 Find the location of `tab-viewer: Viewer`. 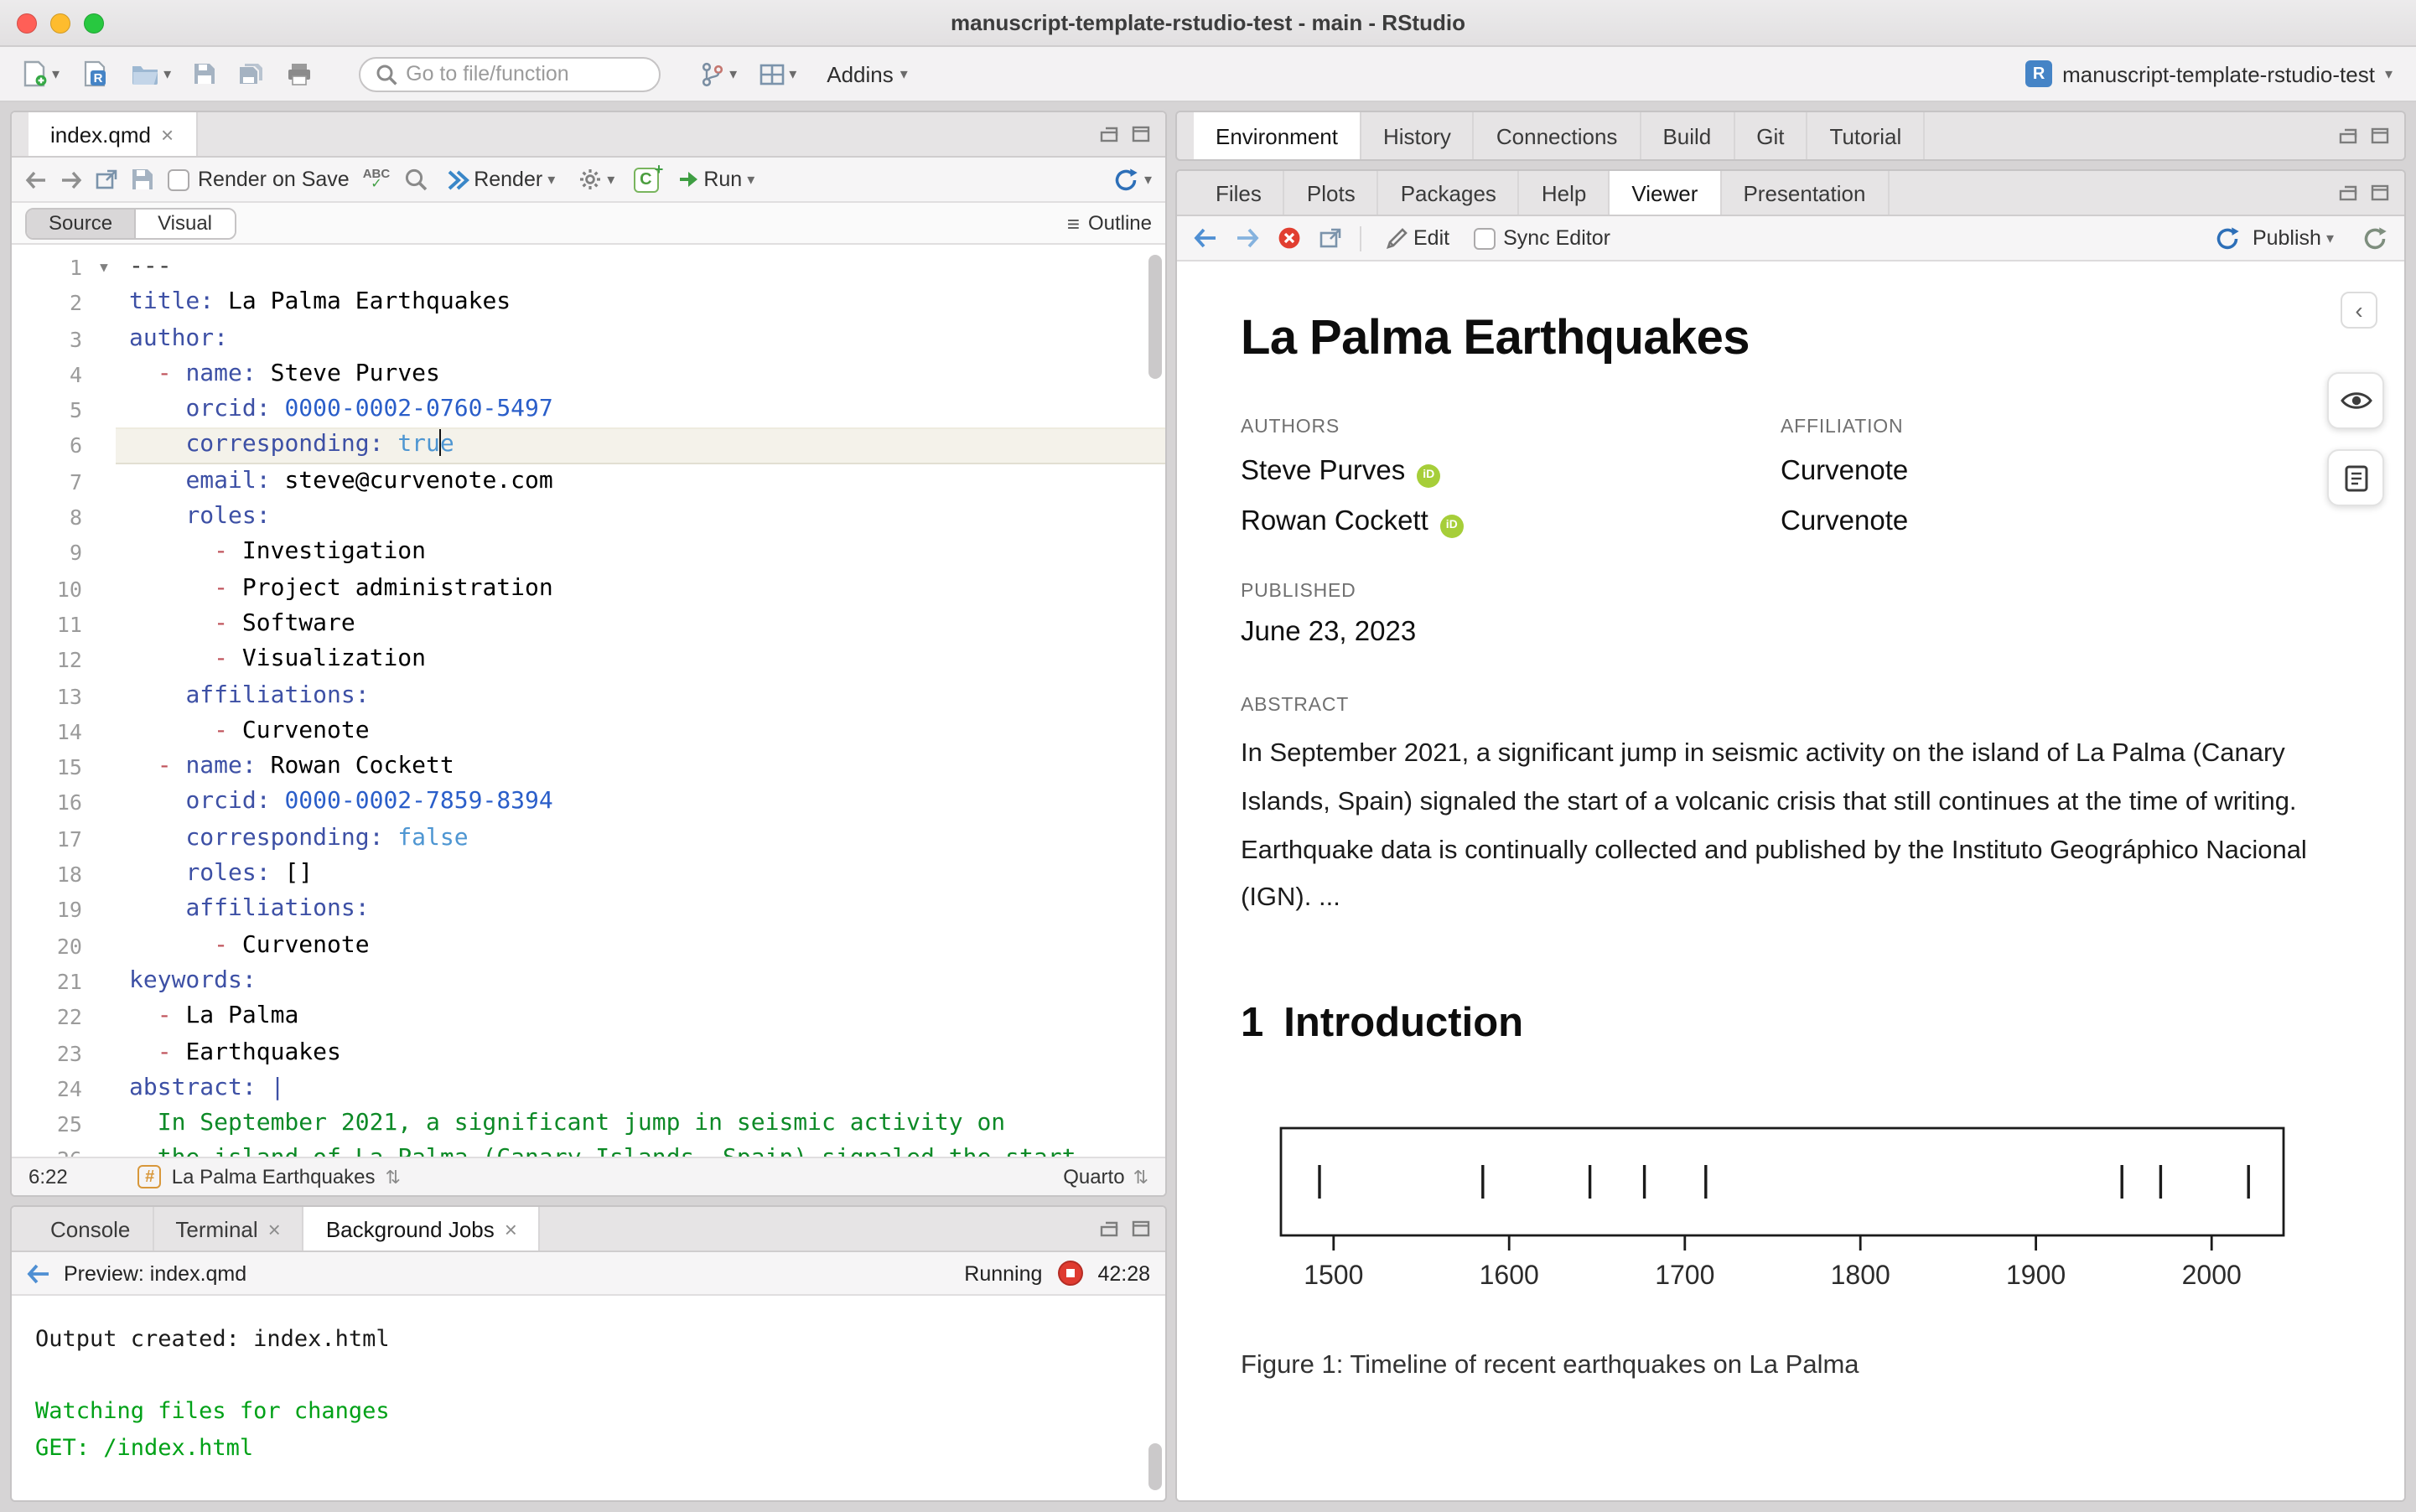

tab-viewer: Viewer is located at coordinates (1666, 193).